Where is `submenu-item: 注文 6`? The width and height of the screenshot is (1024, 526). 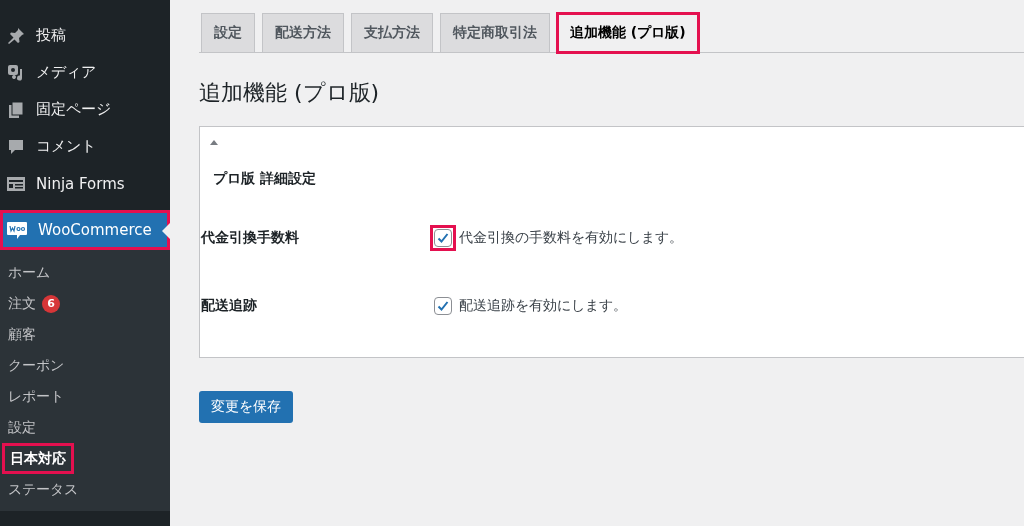
submenu-item: 注文 6 is located at coordinates (85, 303).